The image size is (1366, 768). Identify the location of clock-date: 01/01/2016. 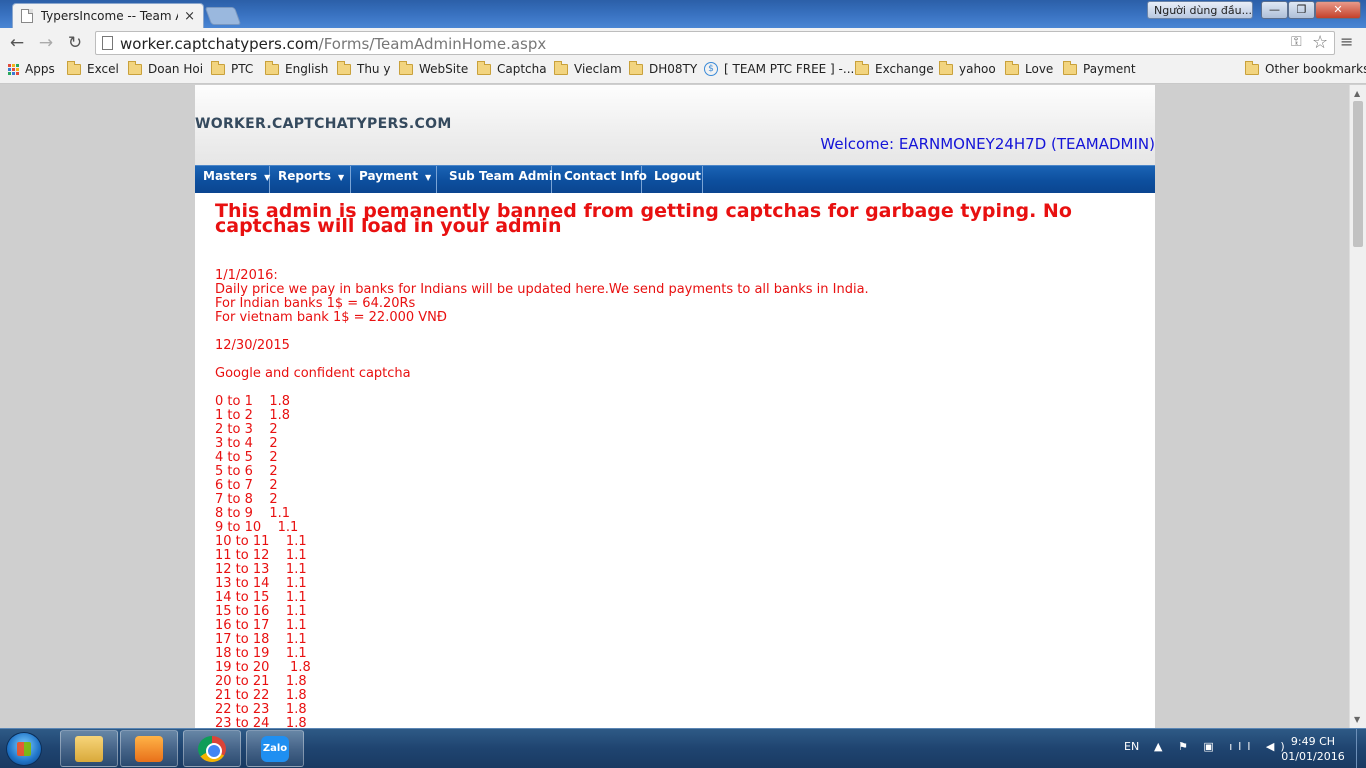
(1313, 756).